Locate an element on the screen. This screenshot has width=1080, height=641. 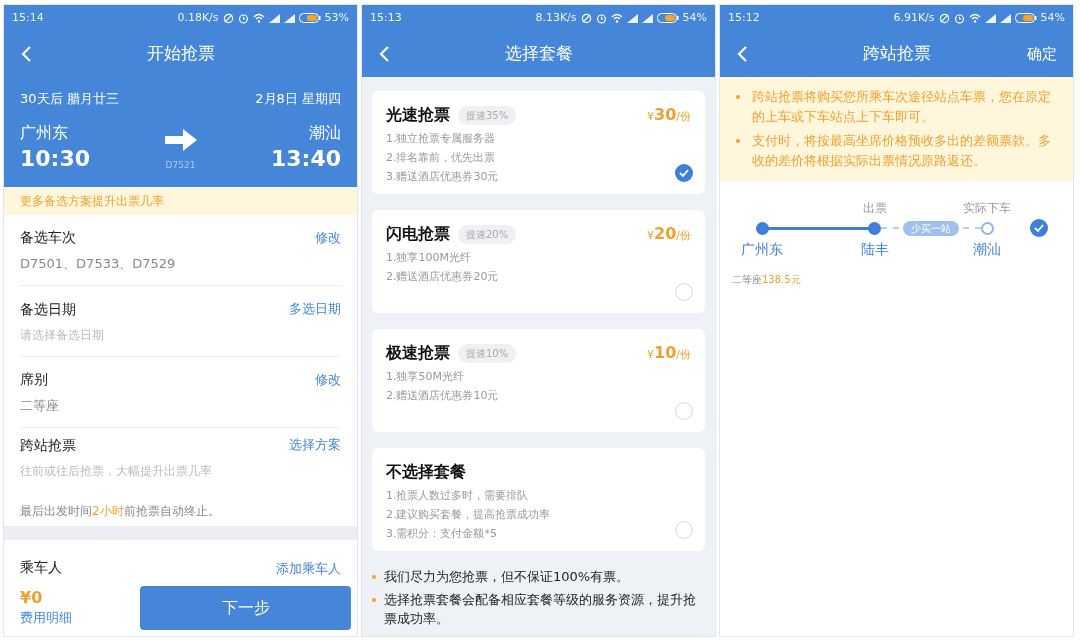
option-action-link: 多选日期 is located at coordinates (315, 309).